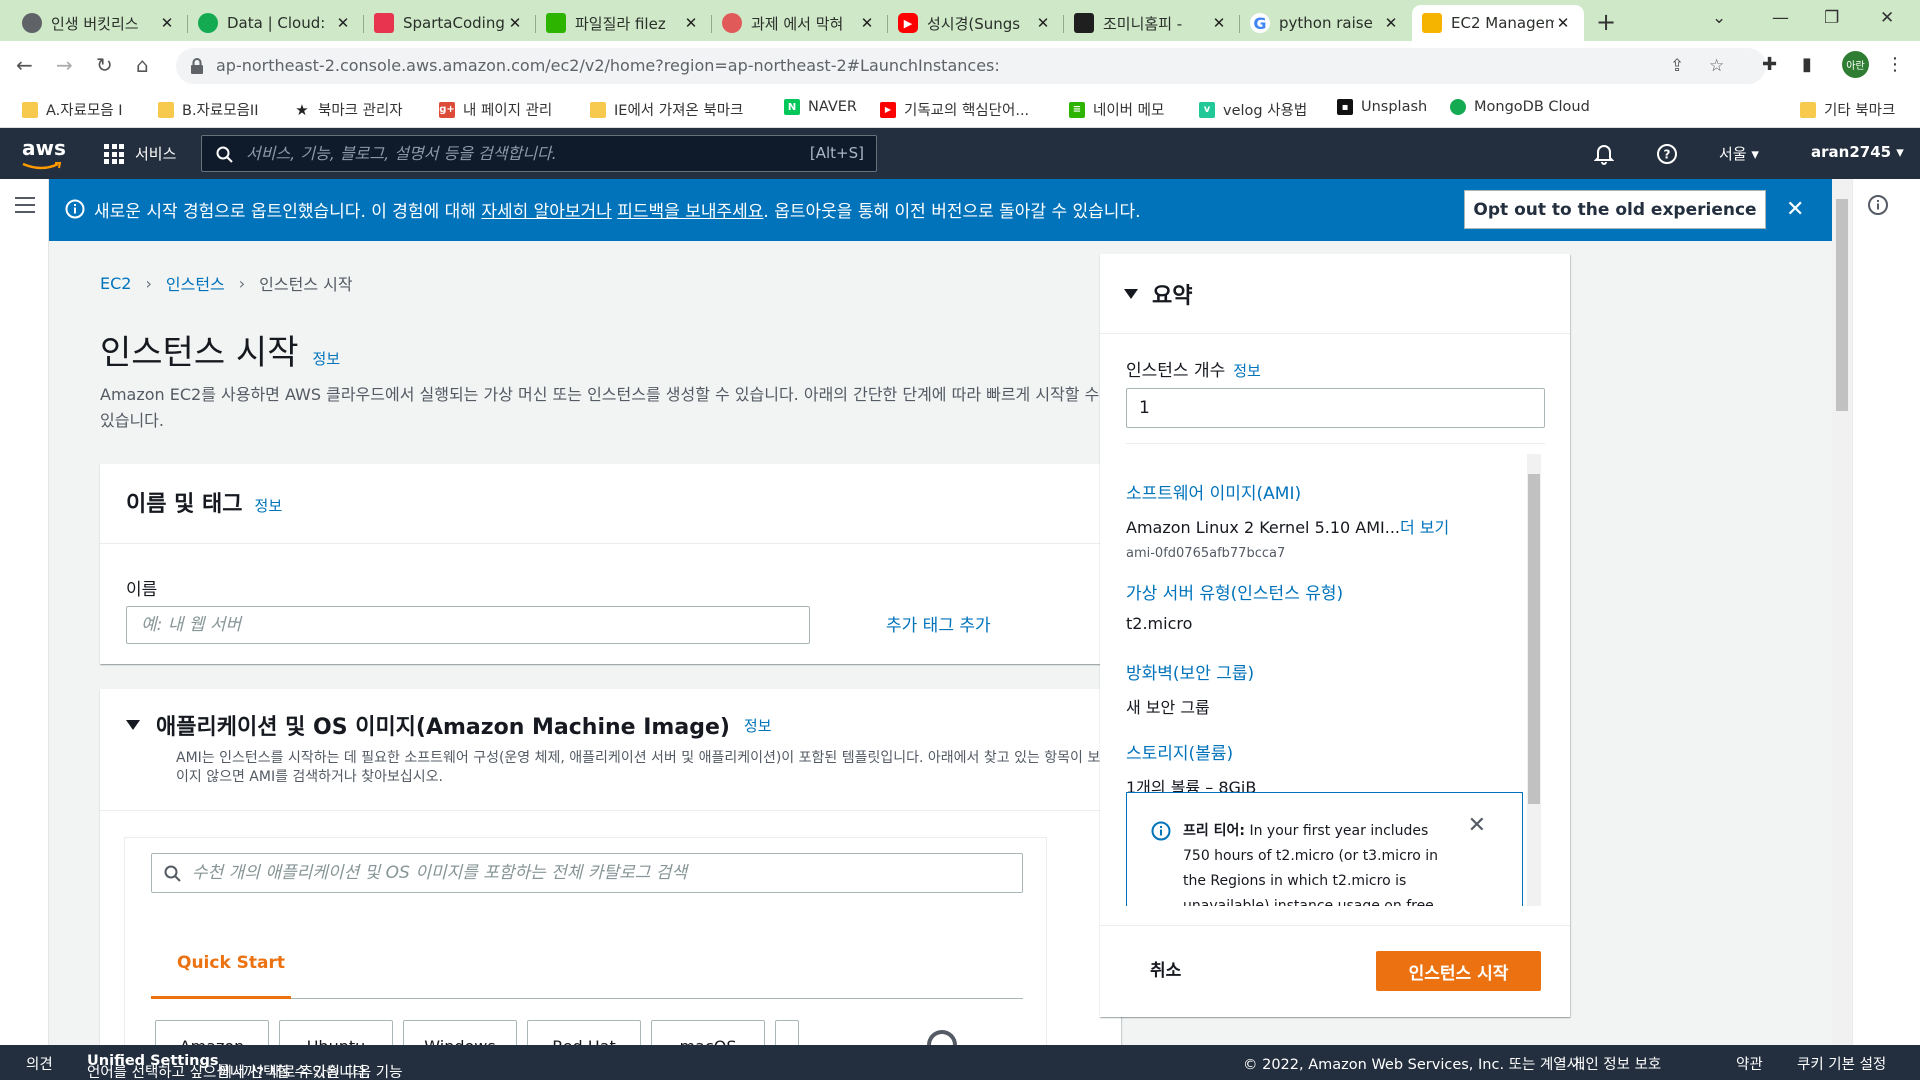 This screenshot has height=1082, width=1920. I want to click on cookie-preferences-link: 쿠키 기본 설정, so click(1841, 1063).